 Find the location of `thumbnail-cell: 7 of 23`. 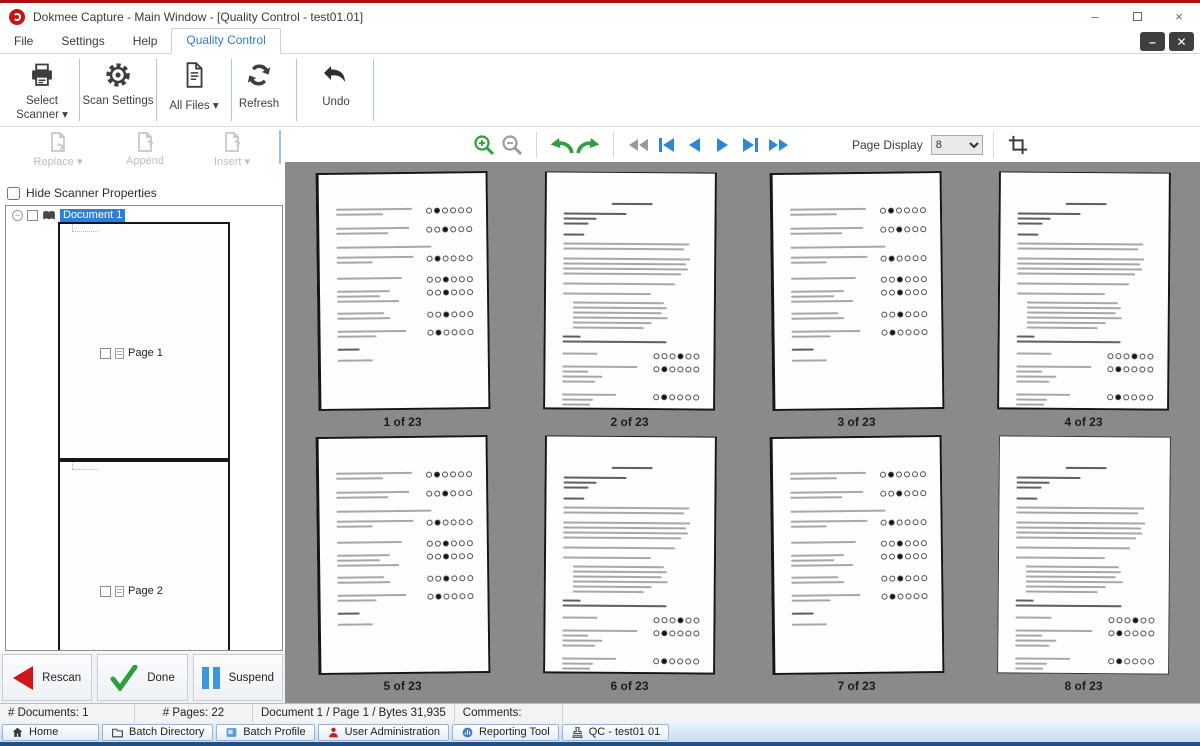

thumbnail-cell: 7 of 23 is located at coordinates (856, 563).